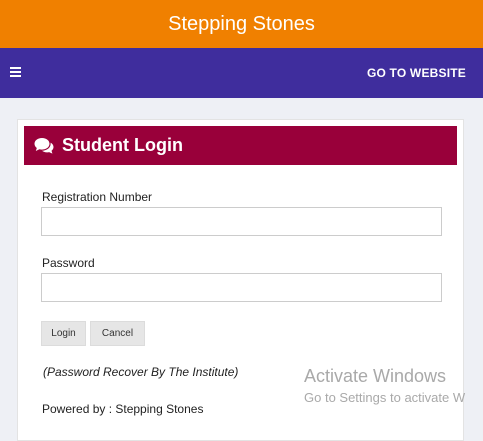 The height and width of the screenshot is (441, 483). Describe the element at coordinates (97, 197) in the screenshot. I see `registration-number-label: Registration Number` at that location.